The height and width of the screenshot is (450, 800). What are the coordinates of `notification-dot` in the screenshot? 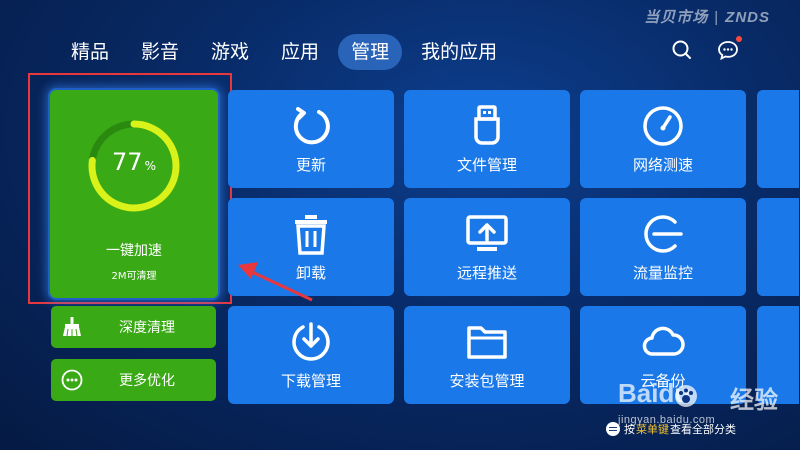 It's located at (739, 39).